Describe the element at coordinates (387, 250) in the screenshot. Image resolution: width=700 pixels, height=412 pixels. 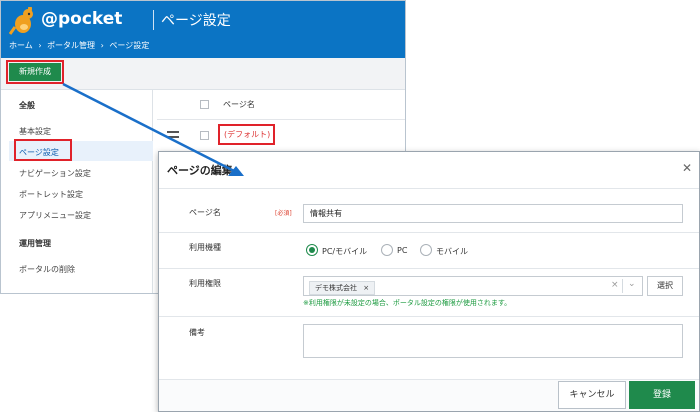
I see `device-radio-pc` at that location.